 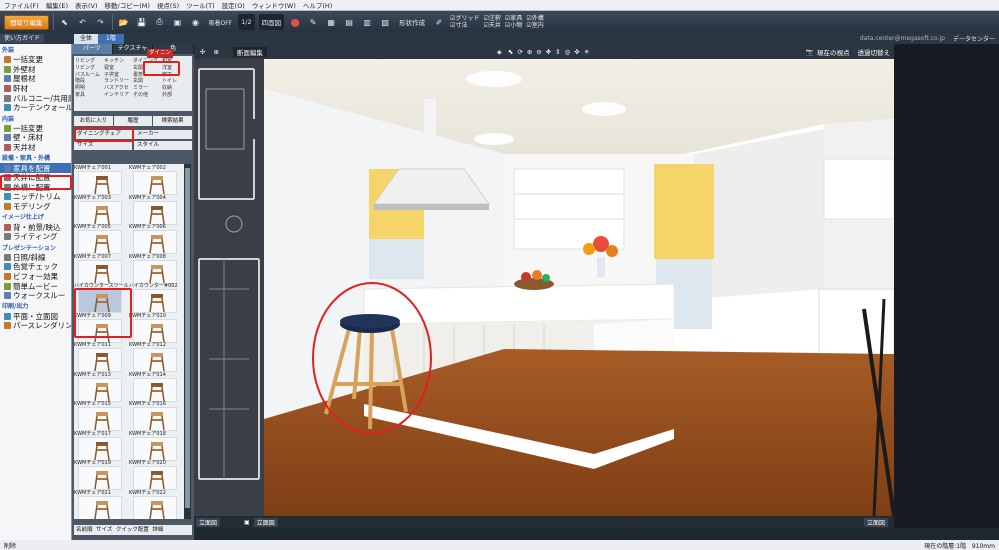 What do you see at coordinates (86, 5) in the screenshot?
I see `menu-item-2: 表示(V)` at bounding box center [86, 5].